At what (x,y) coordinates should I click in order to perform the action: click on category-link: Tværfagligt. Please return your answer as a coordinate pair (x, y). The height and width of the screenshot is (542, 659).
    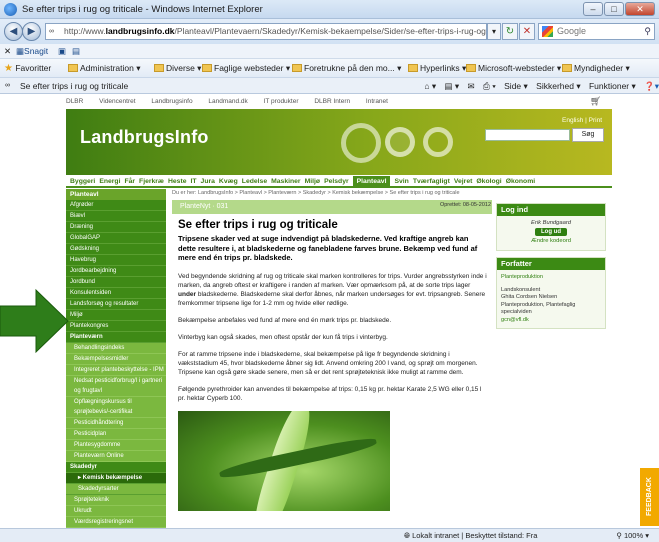
    Looking at the image, I should click on (431, 181).